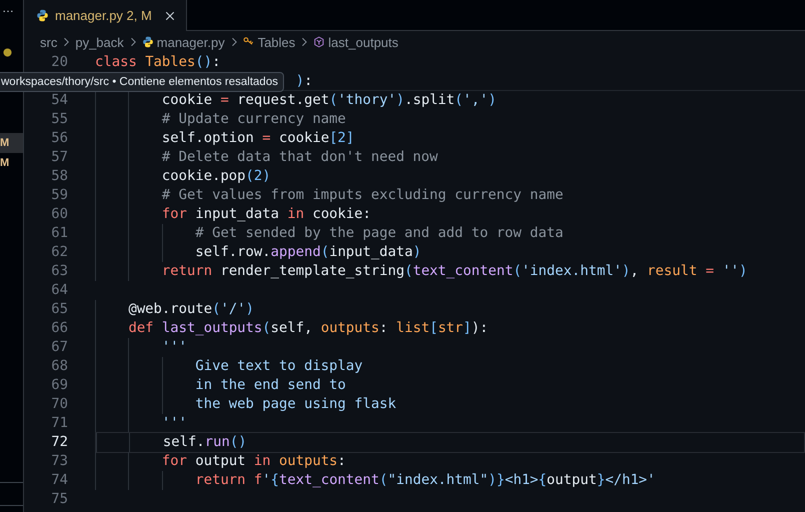 The width and height of the screenshot is (805, 512). Describe the element at coordinates (59, 252) in the screenshot. I see `line-number: 62` at that location.